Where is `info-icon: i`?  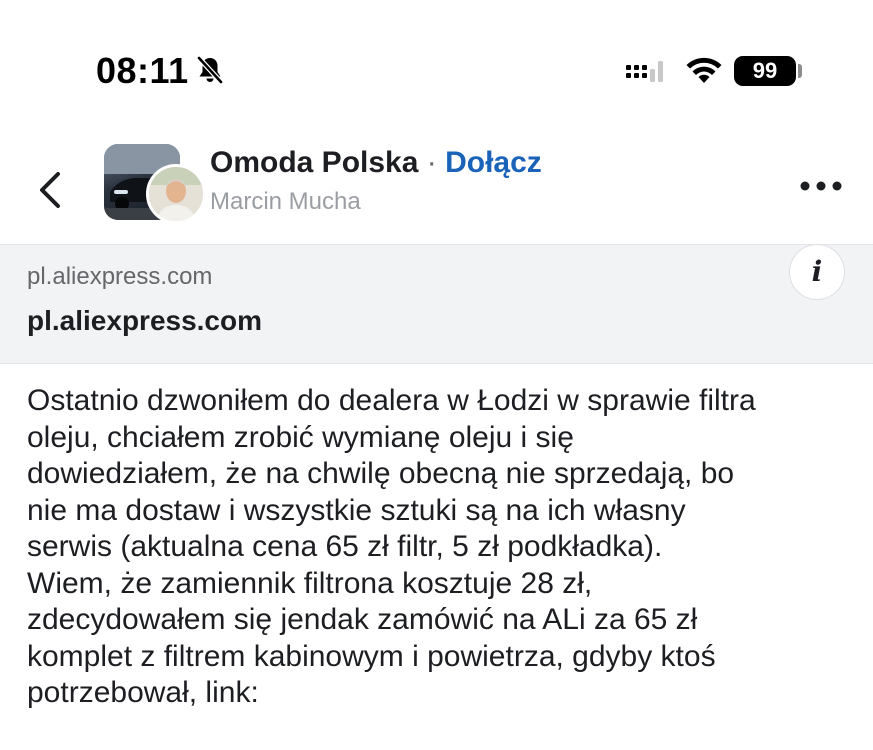
info-icon: i is located at coordinates (817, 272).